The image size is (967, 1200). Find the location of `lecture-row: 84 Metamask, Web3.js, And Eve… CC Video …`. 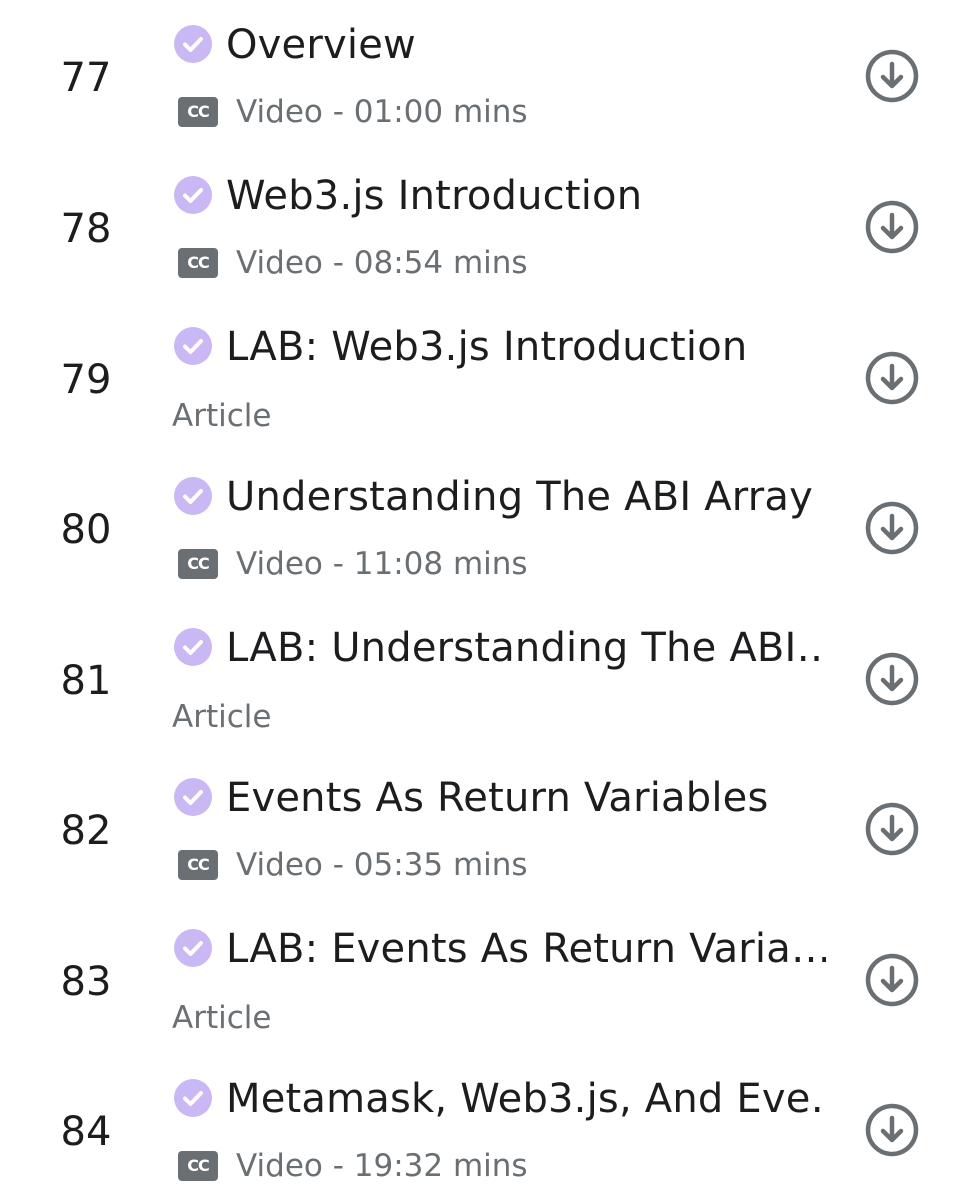

lecture-row: 84 Metamask, Web3.js, And Eve… CC Video … is located at coordinates (483, 1127).